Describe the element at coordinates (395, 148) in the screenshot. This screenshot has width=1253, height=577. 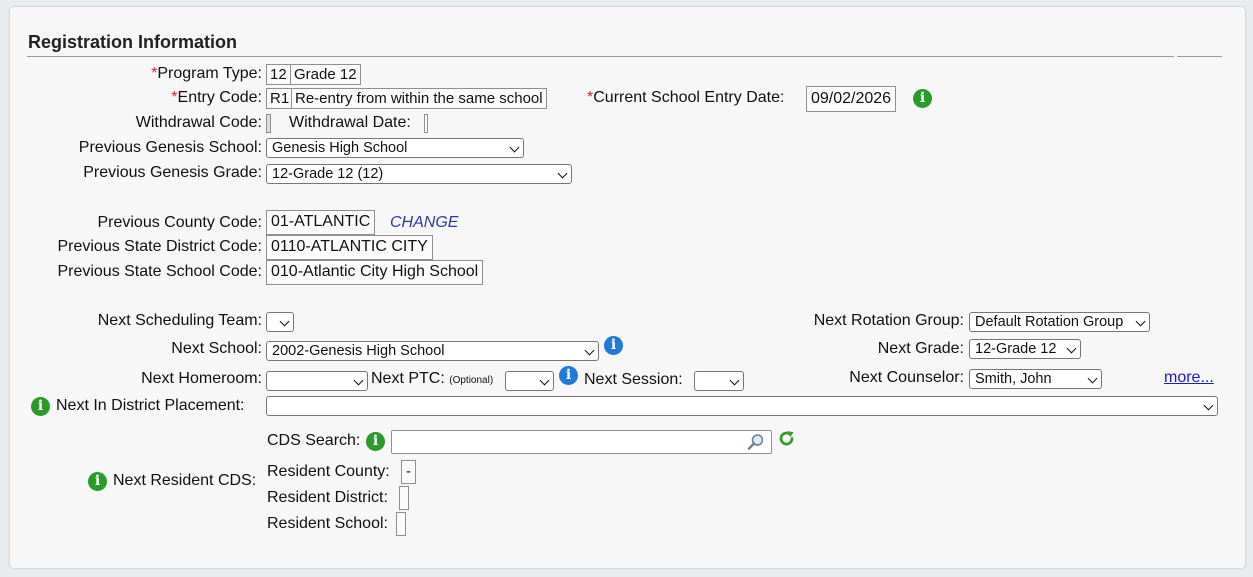
I see `previous-genesis-school-select: Genesis High School` at that location.